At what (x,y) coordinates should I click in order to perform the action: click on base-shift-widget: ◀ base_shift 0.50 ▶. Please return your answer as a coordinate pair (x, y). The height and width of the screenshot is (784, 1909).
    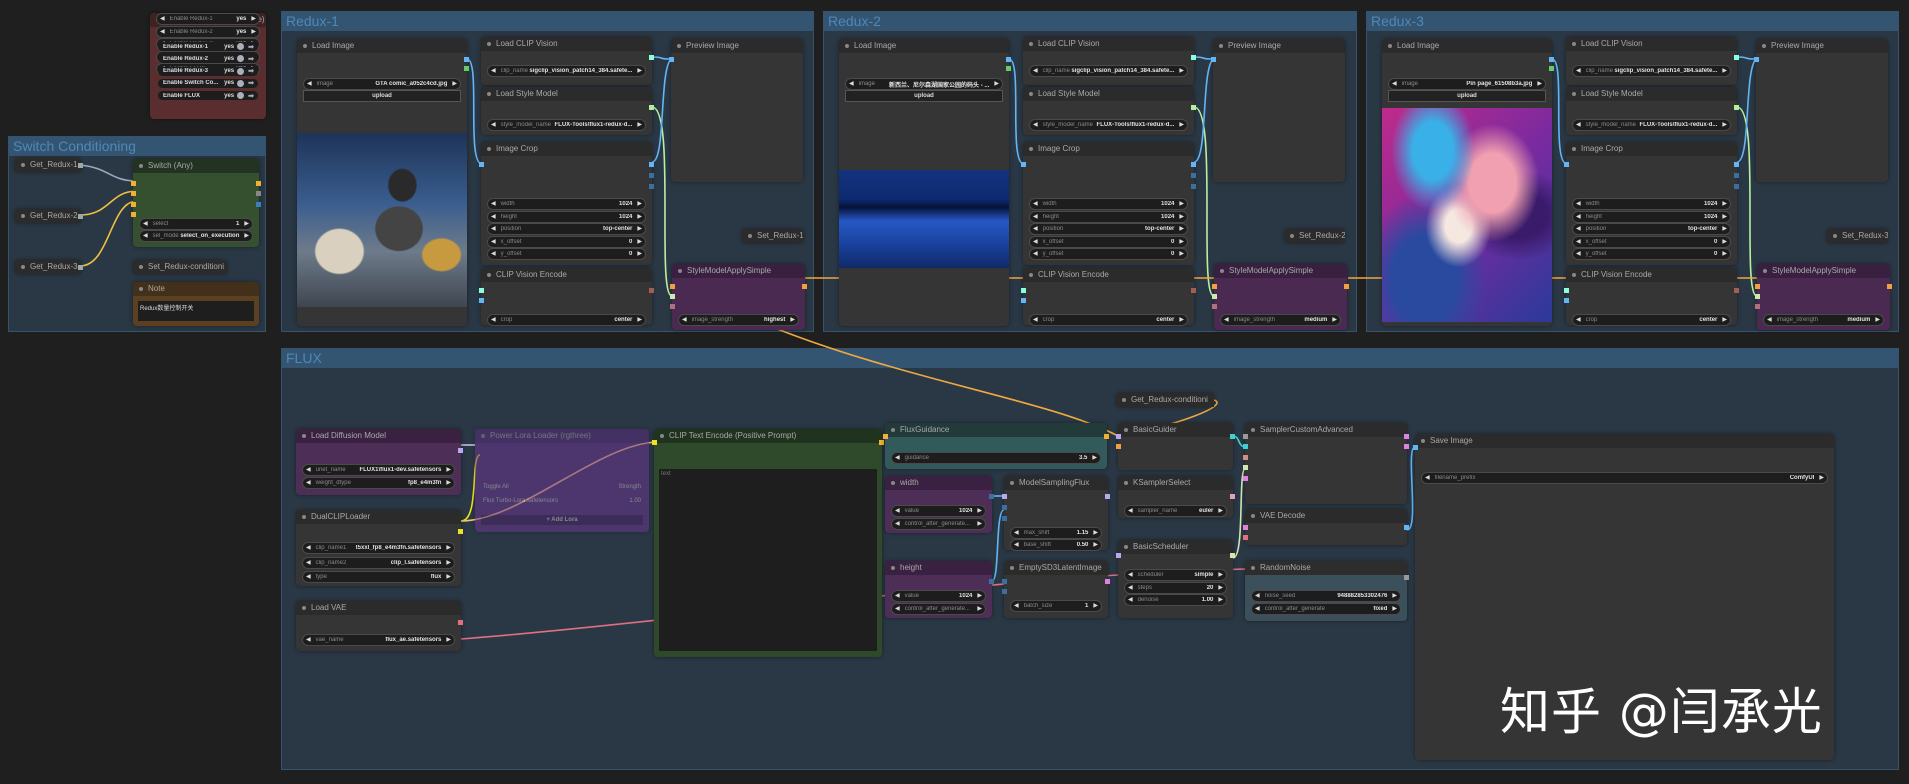
    Looking at the image, I should click on (1056, 545).